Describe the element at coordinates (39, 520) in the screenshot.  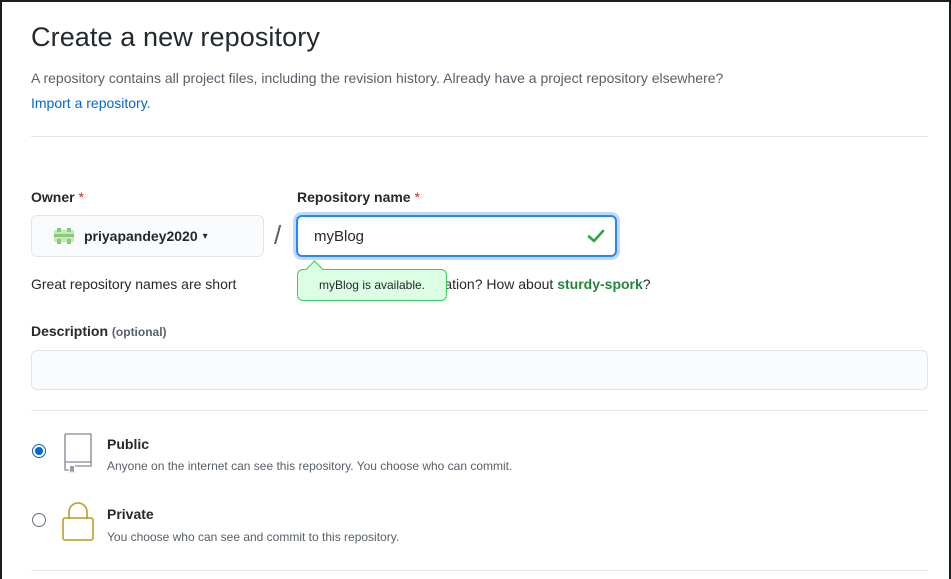
I see `private-radio` at that location.